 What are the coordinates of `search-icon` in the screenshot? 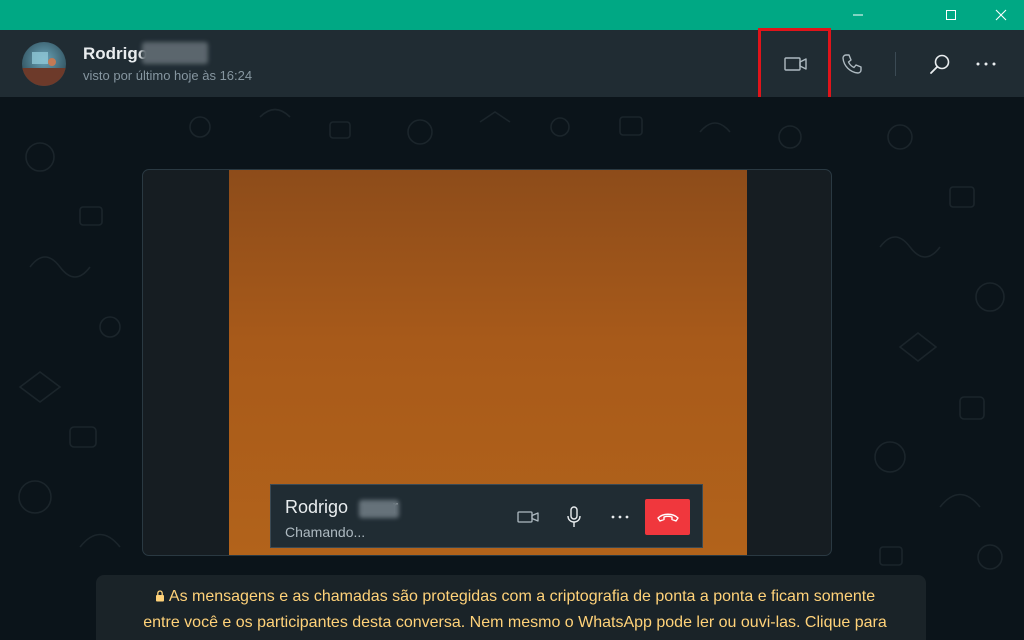 It's located at (940, 64).